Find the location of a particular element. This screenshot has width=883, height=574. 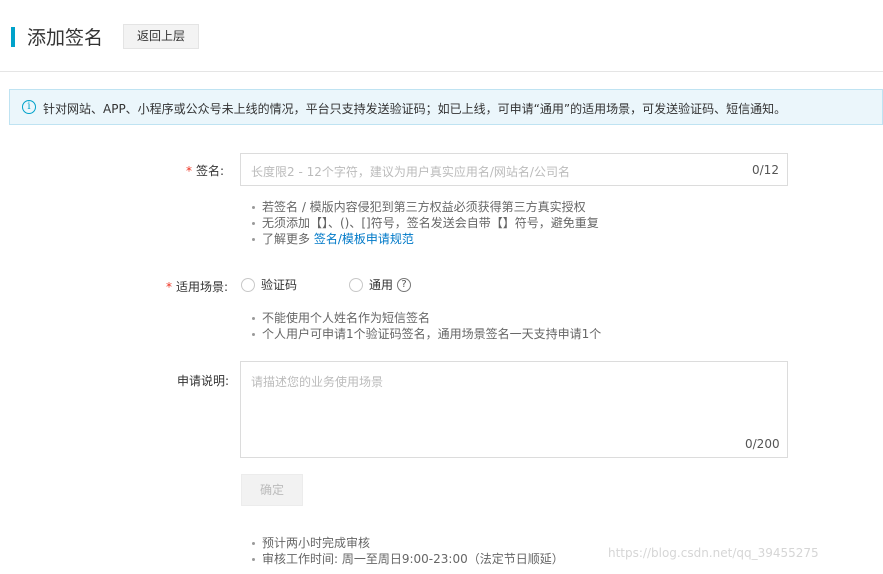

list-item: 不能使用个人姓名作为短信签名 is located at coordinates (425, 318).